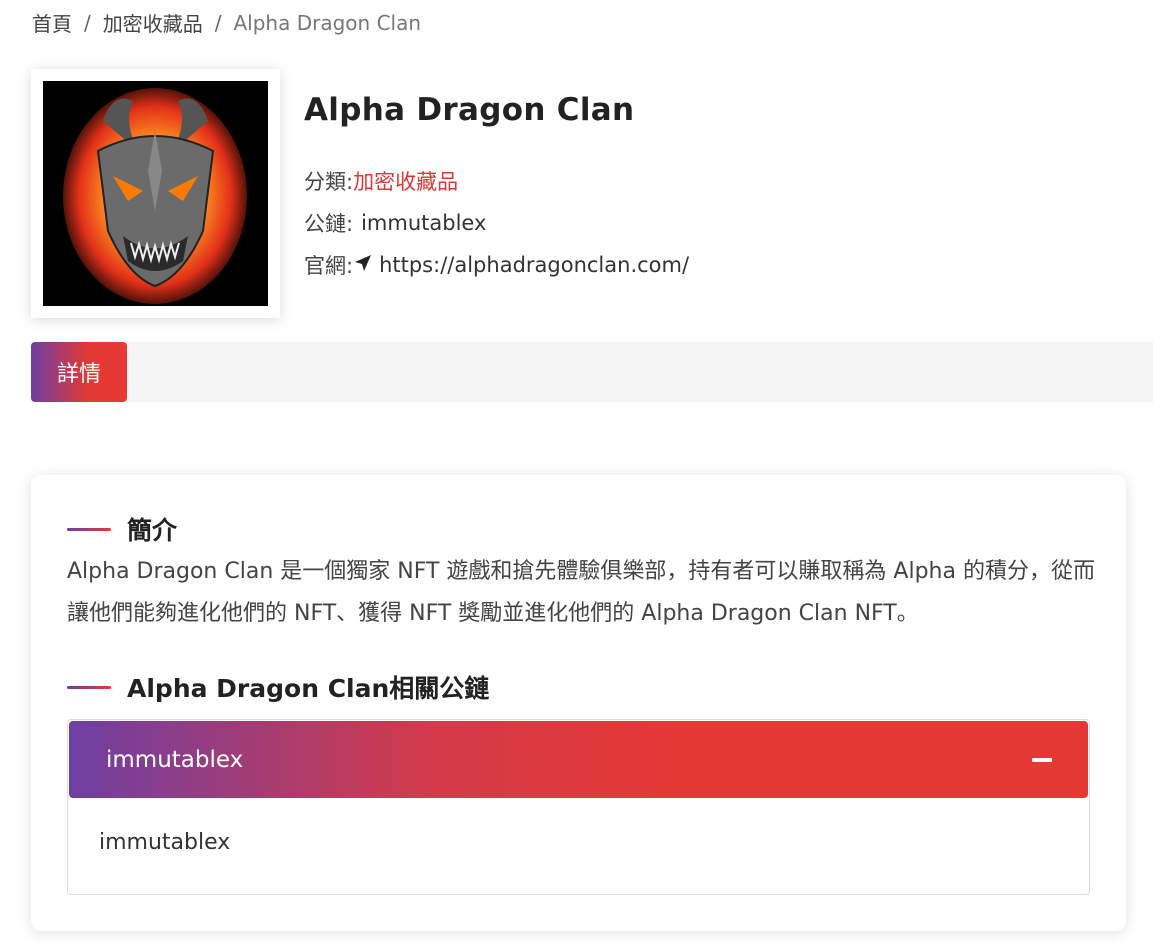  Describe the element at coordinates (329, 182) in the screenshot. I see `category-label: 分類:` at that location.